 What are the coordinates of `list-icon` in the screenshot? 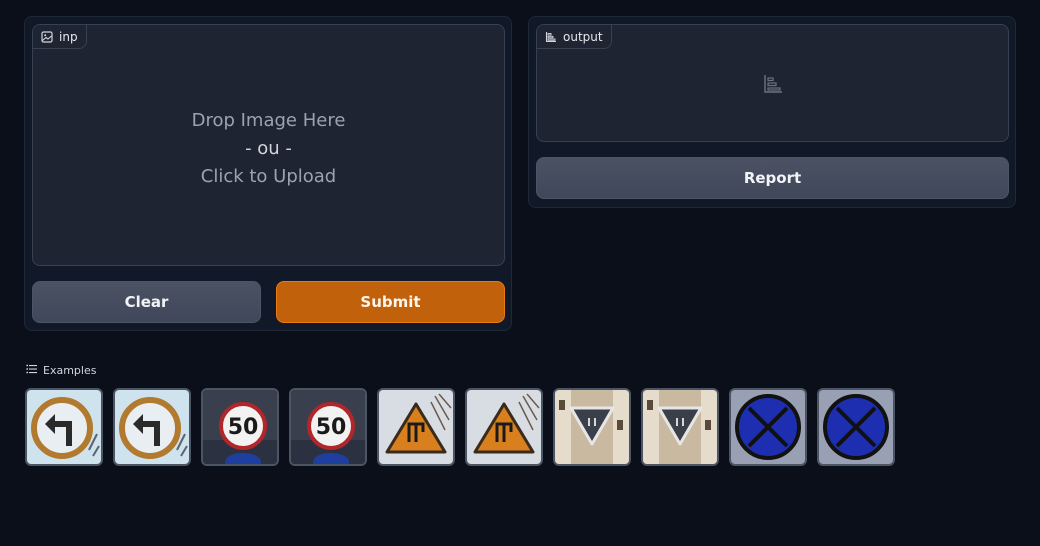 It's located at (31, 370).